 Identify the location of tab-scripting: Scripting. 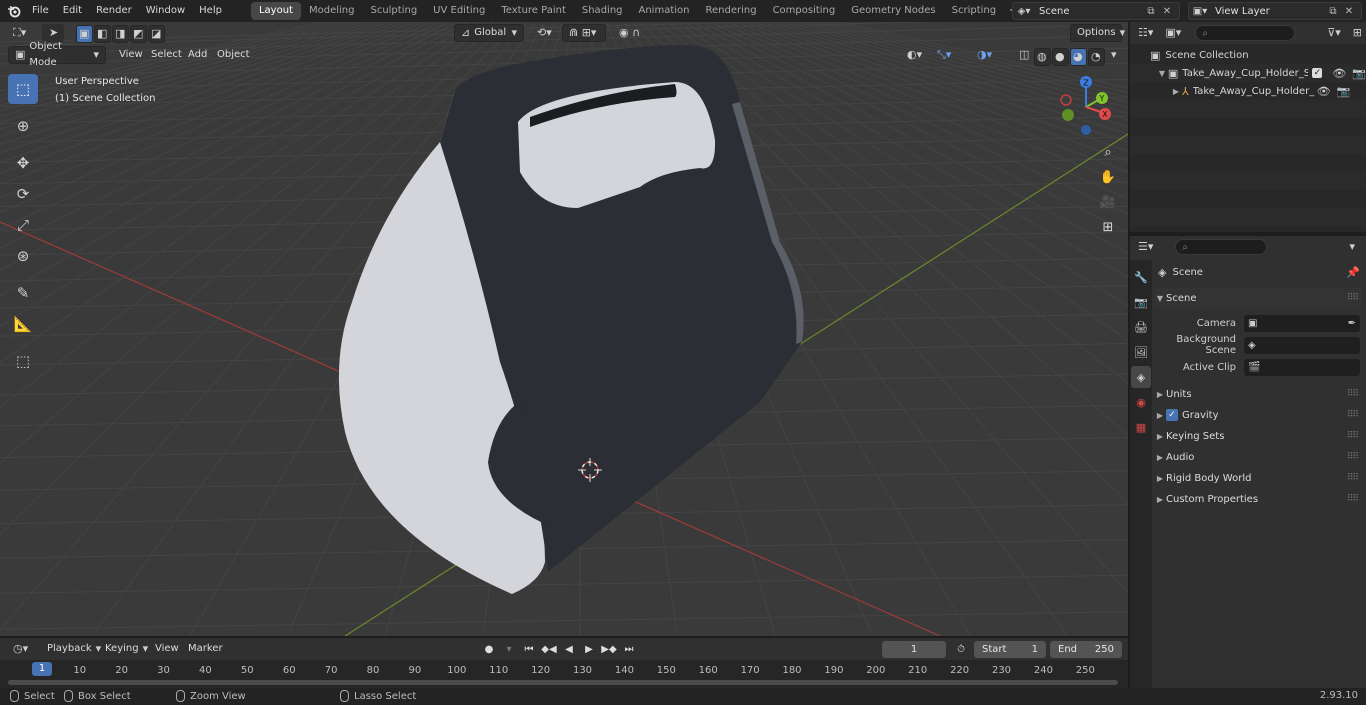
(974, 11).